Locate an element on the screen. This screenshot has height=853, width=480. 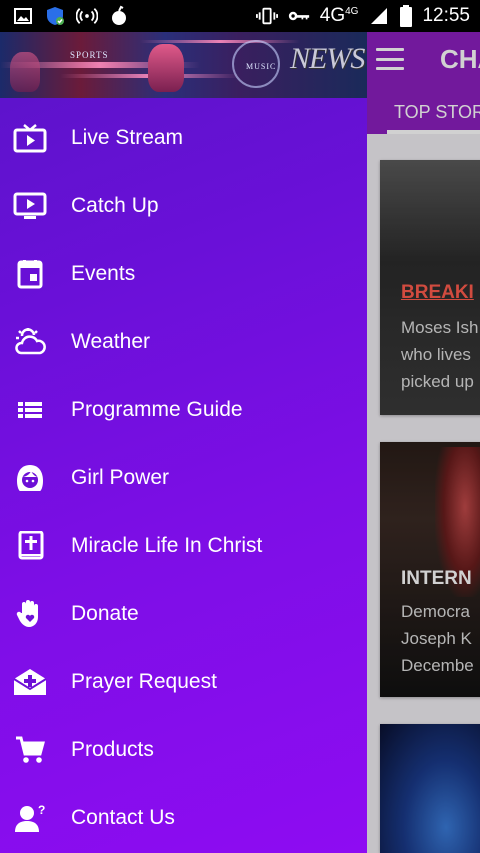
menu-item-label: Miracle Life In Christ is located at coordinates (167, 545).